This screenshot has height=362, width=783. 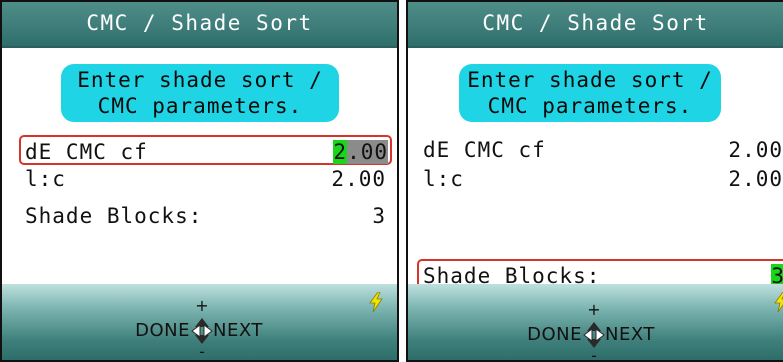 What do you see at coordinates (114, 216) in the screenshot?
I see `shade-blocks-label: Shade Blocks:` at bounding box center [114, 216].